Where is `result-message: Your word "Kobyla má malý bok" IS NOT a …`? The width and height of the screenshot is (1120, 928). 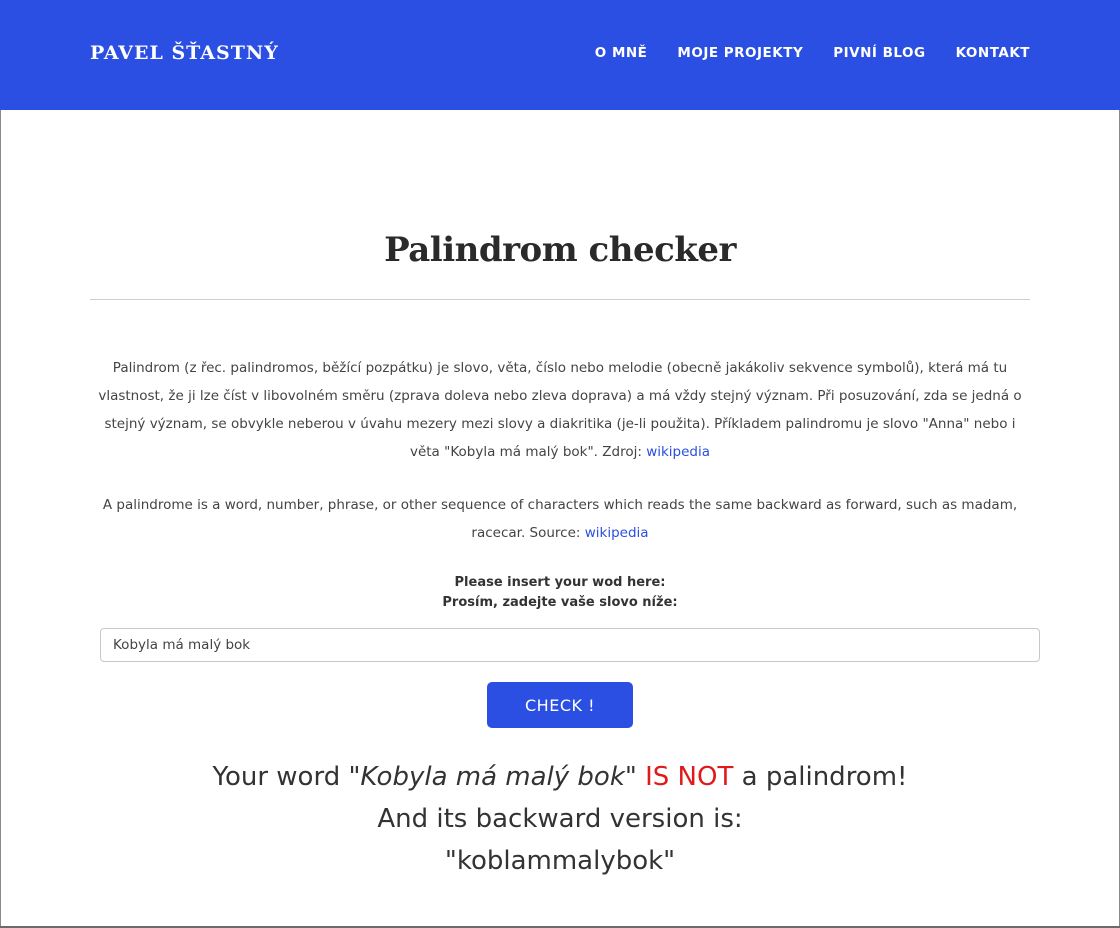 result-message: Your word "Kobyla má malý bok" IS NOT a … is located at coordinates (560, 819).